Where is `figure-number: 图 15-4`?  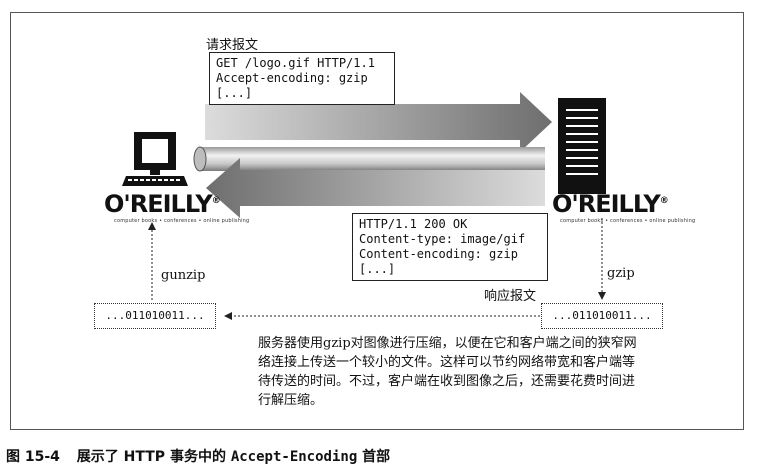
figure-number: 图 15-4 is located at coordinates (33, 457).